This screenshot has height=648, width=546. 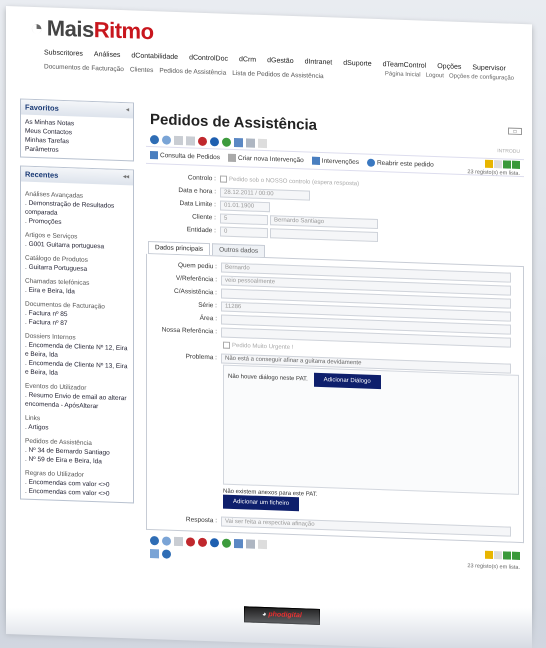 What do you see at coordinates (189, 331) in the screenshot?
I see `nossa-referencia-label: Nossa Referência :` at bounding box center [189, 331].